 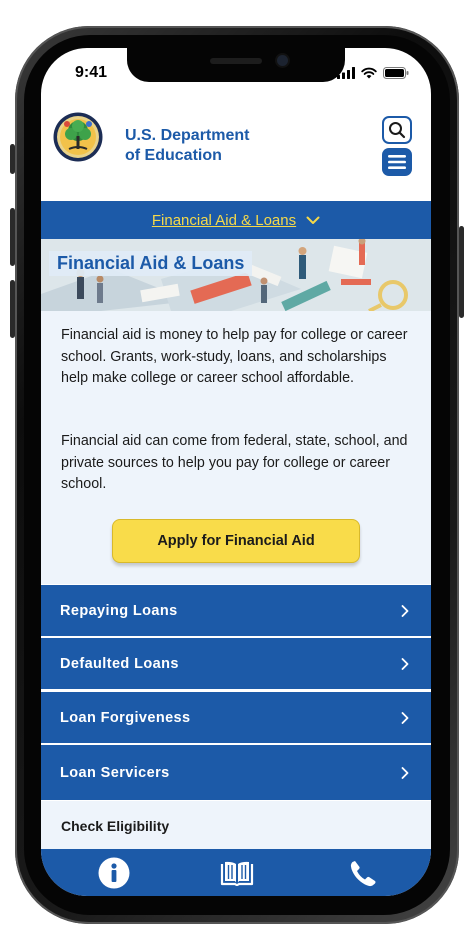 What do you see at coordinates (313, 220) in the screenshot?
I see `chevron-down-icon` at bounding box center [313, 220].